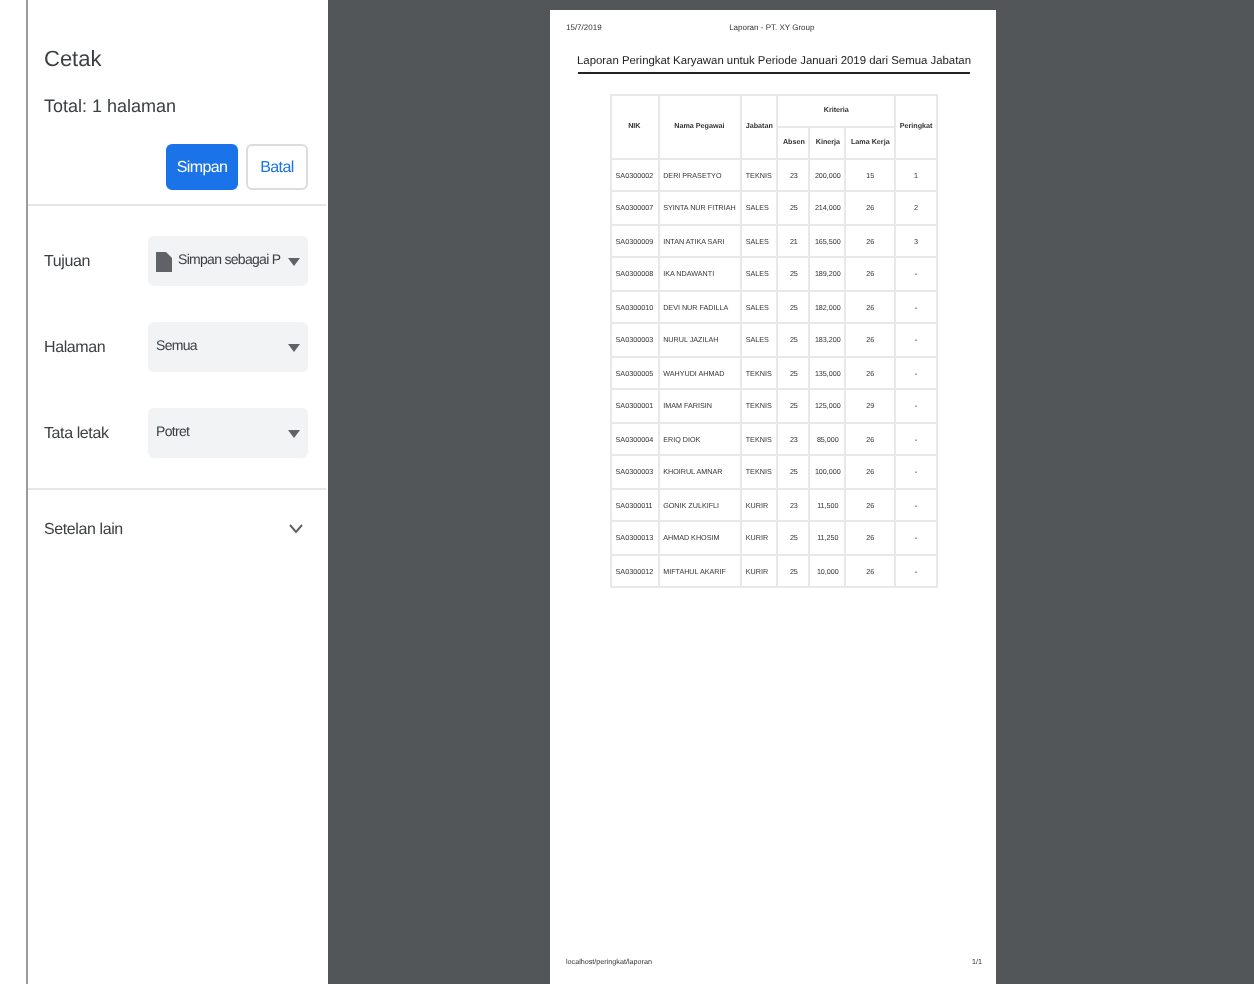  I want to click on cancel-button: Batal, so click(277, 167).